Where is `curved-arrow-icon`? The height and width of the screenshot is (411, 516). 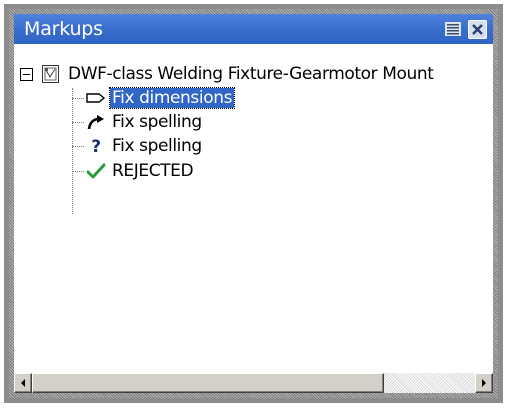
curved-arrow-icon is located at coordinates (96, 122).